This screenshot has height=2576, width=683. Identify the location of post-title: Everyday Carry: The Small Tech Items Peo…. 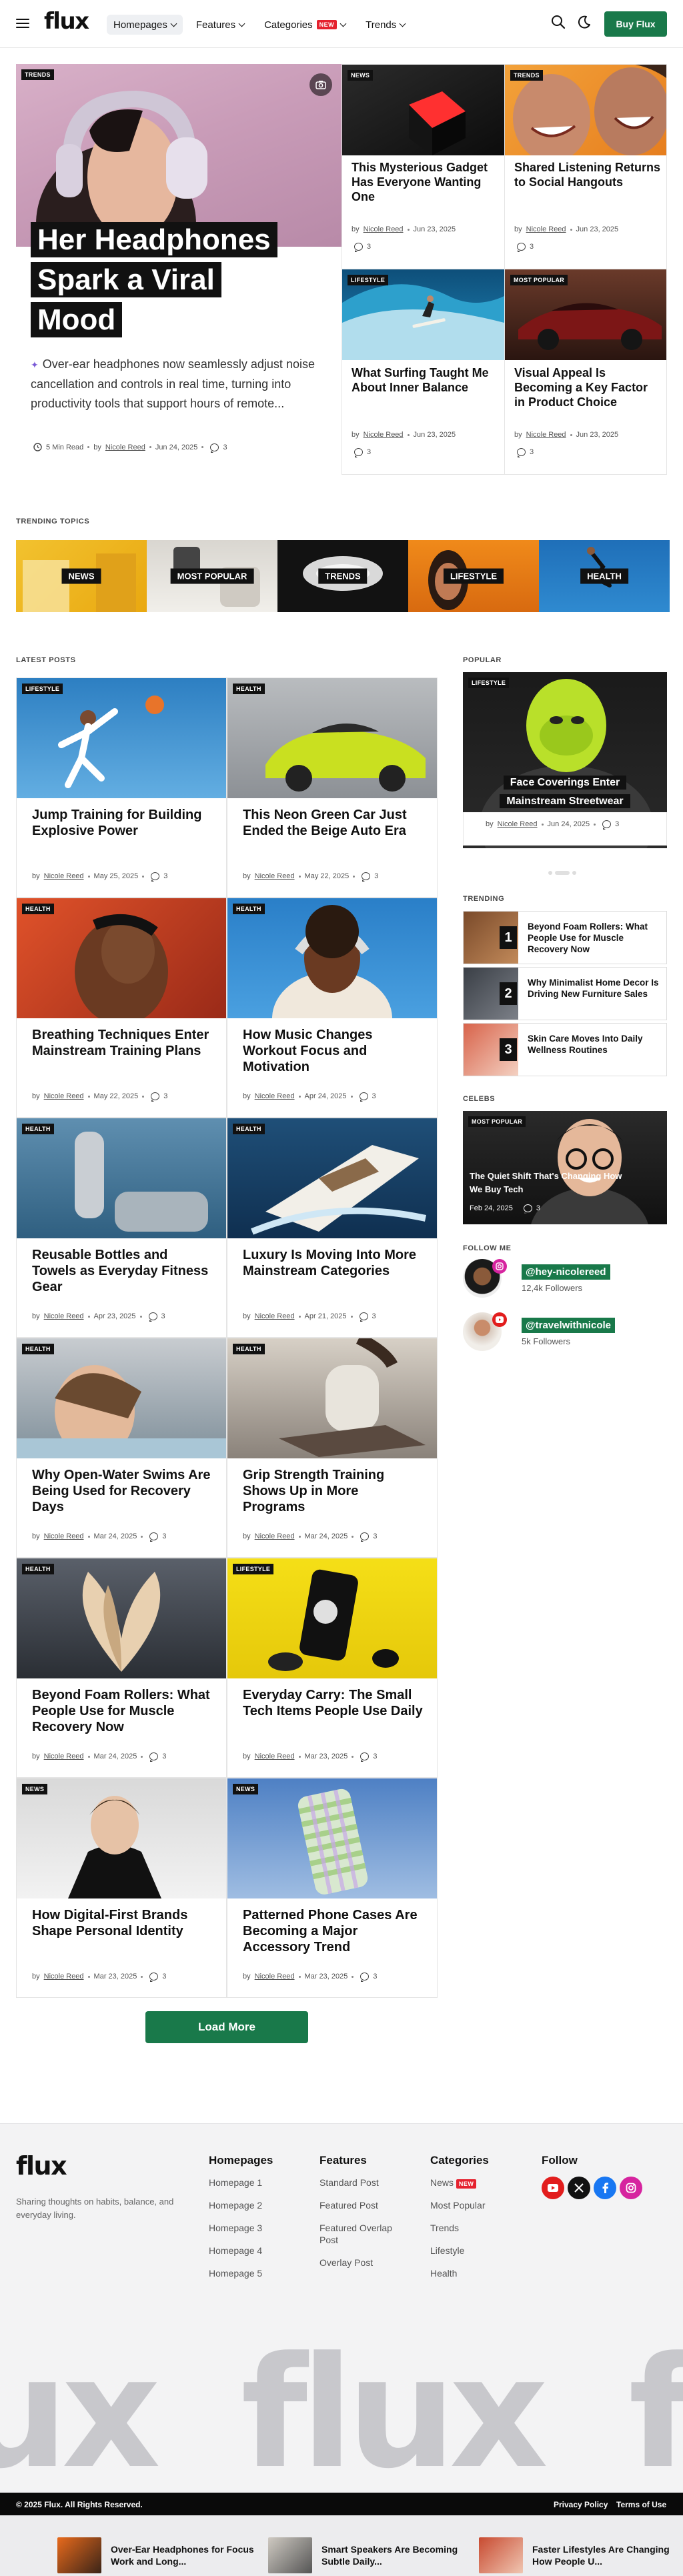
(333, 1703).